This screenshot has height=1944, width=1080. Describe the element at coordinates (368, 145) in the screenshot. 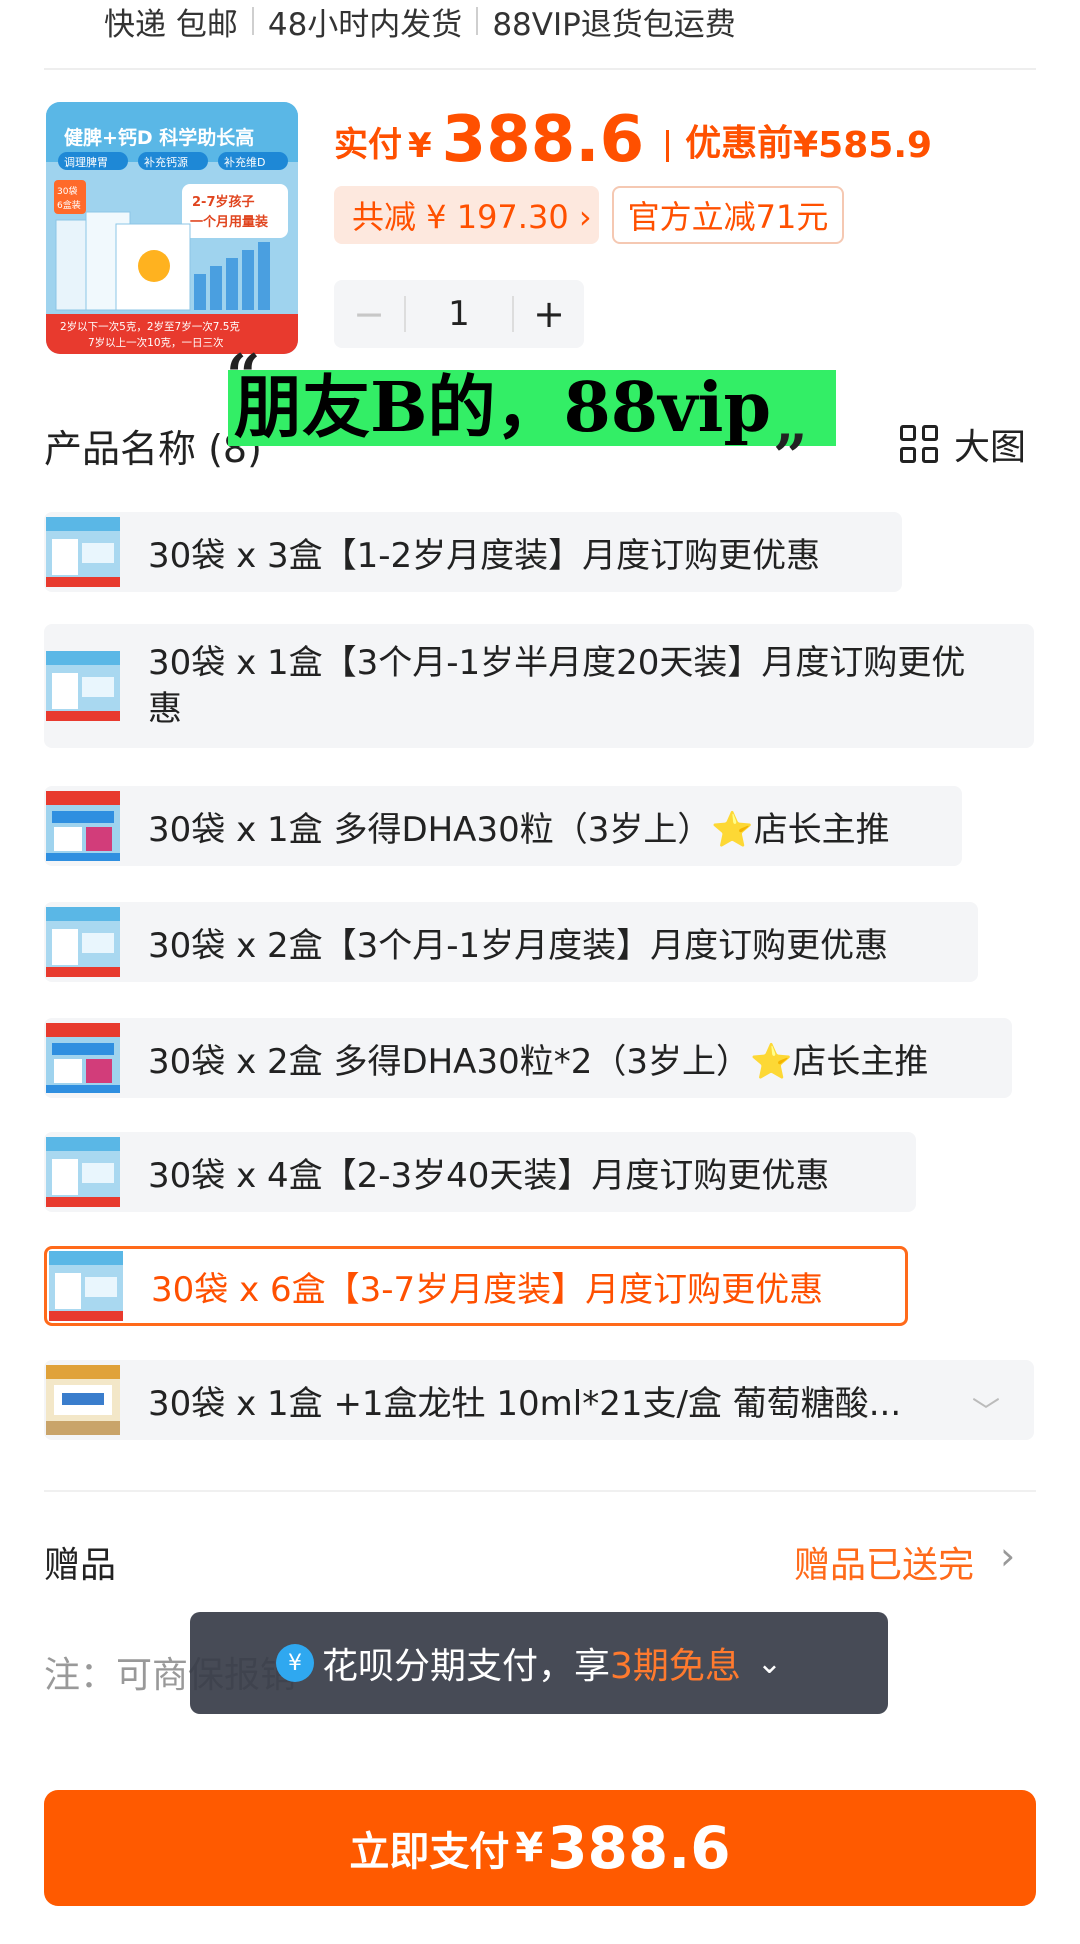

I see `paid-label: 实付` at that location.